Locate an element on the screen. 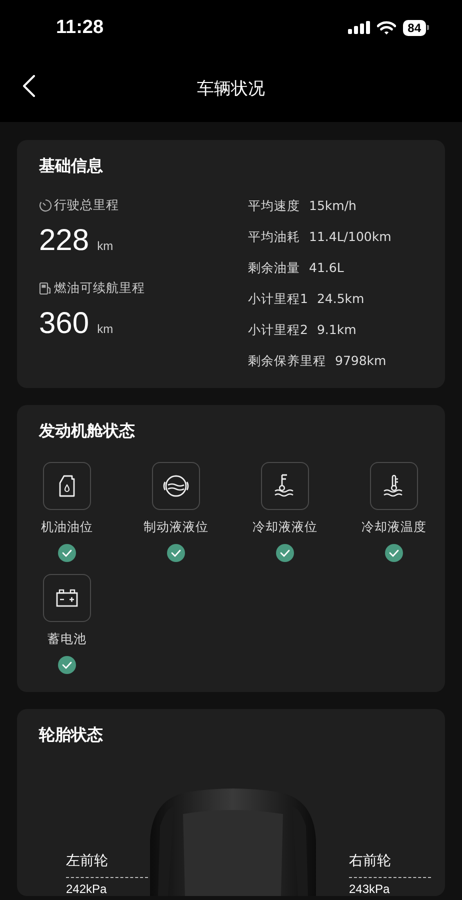  signal-icon is located at coordinates (359, 27).